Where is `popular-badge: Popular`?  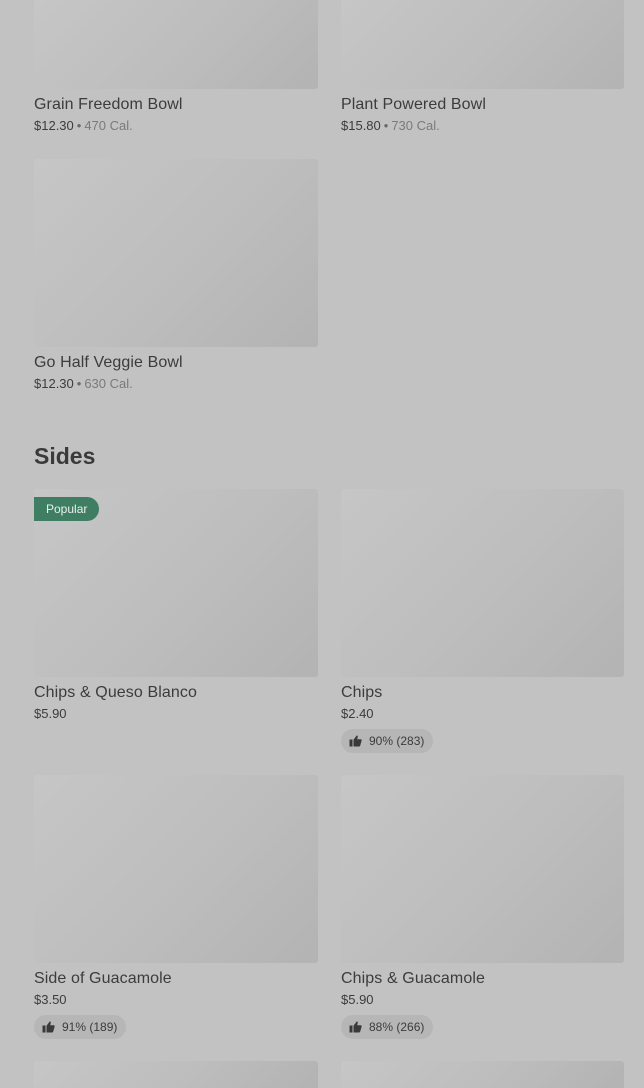
popular-badge: Popular is located at coordinates (67, 509).